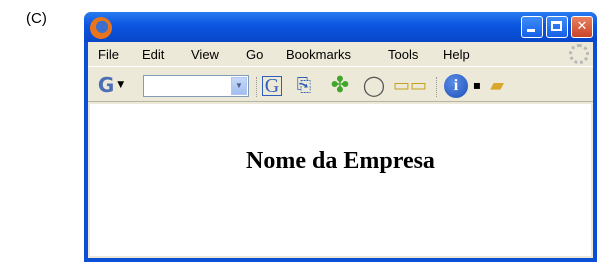 The width and height of the screenshot is (613, 267). Describe the element at coordinates (272, 86) in the screenshot. I see `google-icon: G` at that location.